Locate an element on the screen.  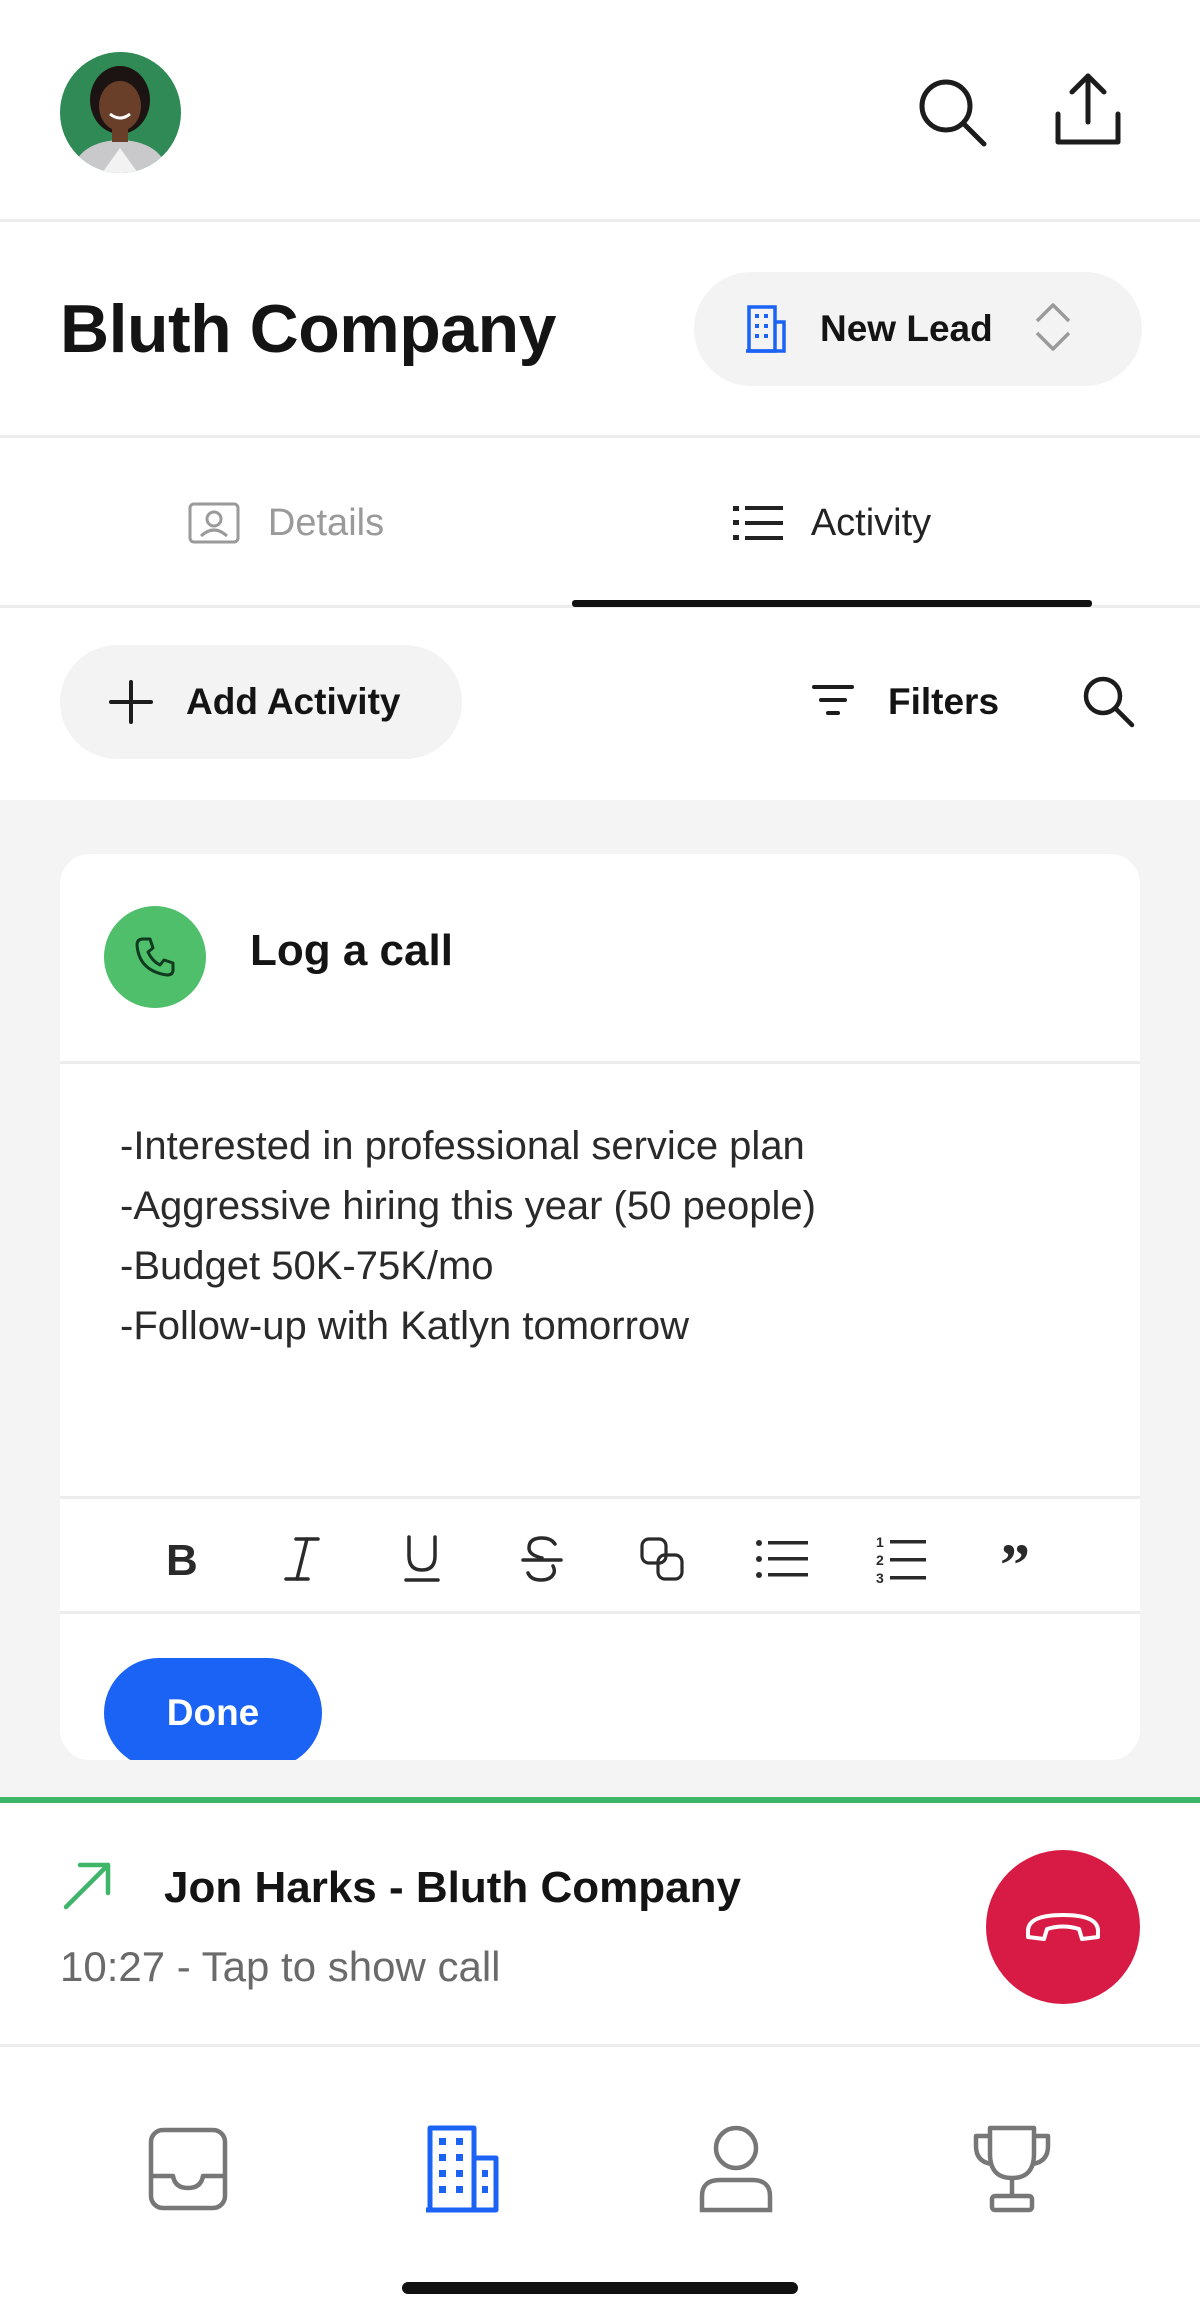
hang-up-button is located at coordinates (1063, 1927).